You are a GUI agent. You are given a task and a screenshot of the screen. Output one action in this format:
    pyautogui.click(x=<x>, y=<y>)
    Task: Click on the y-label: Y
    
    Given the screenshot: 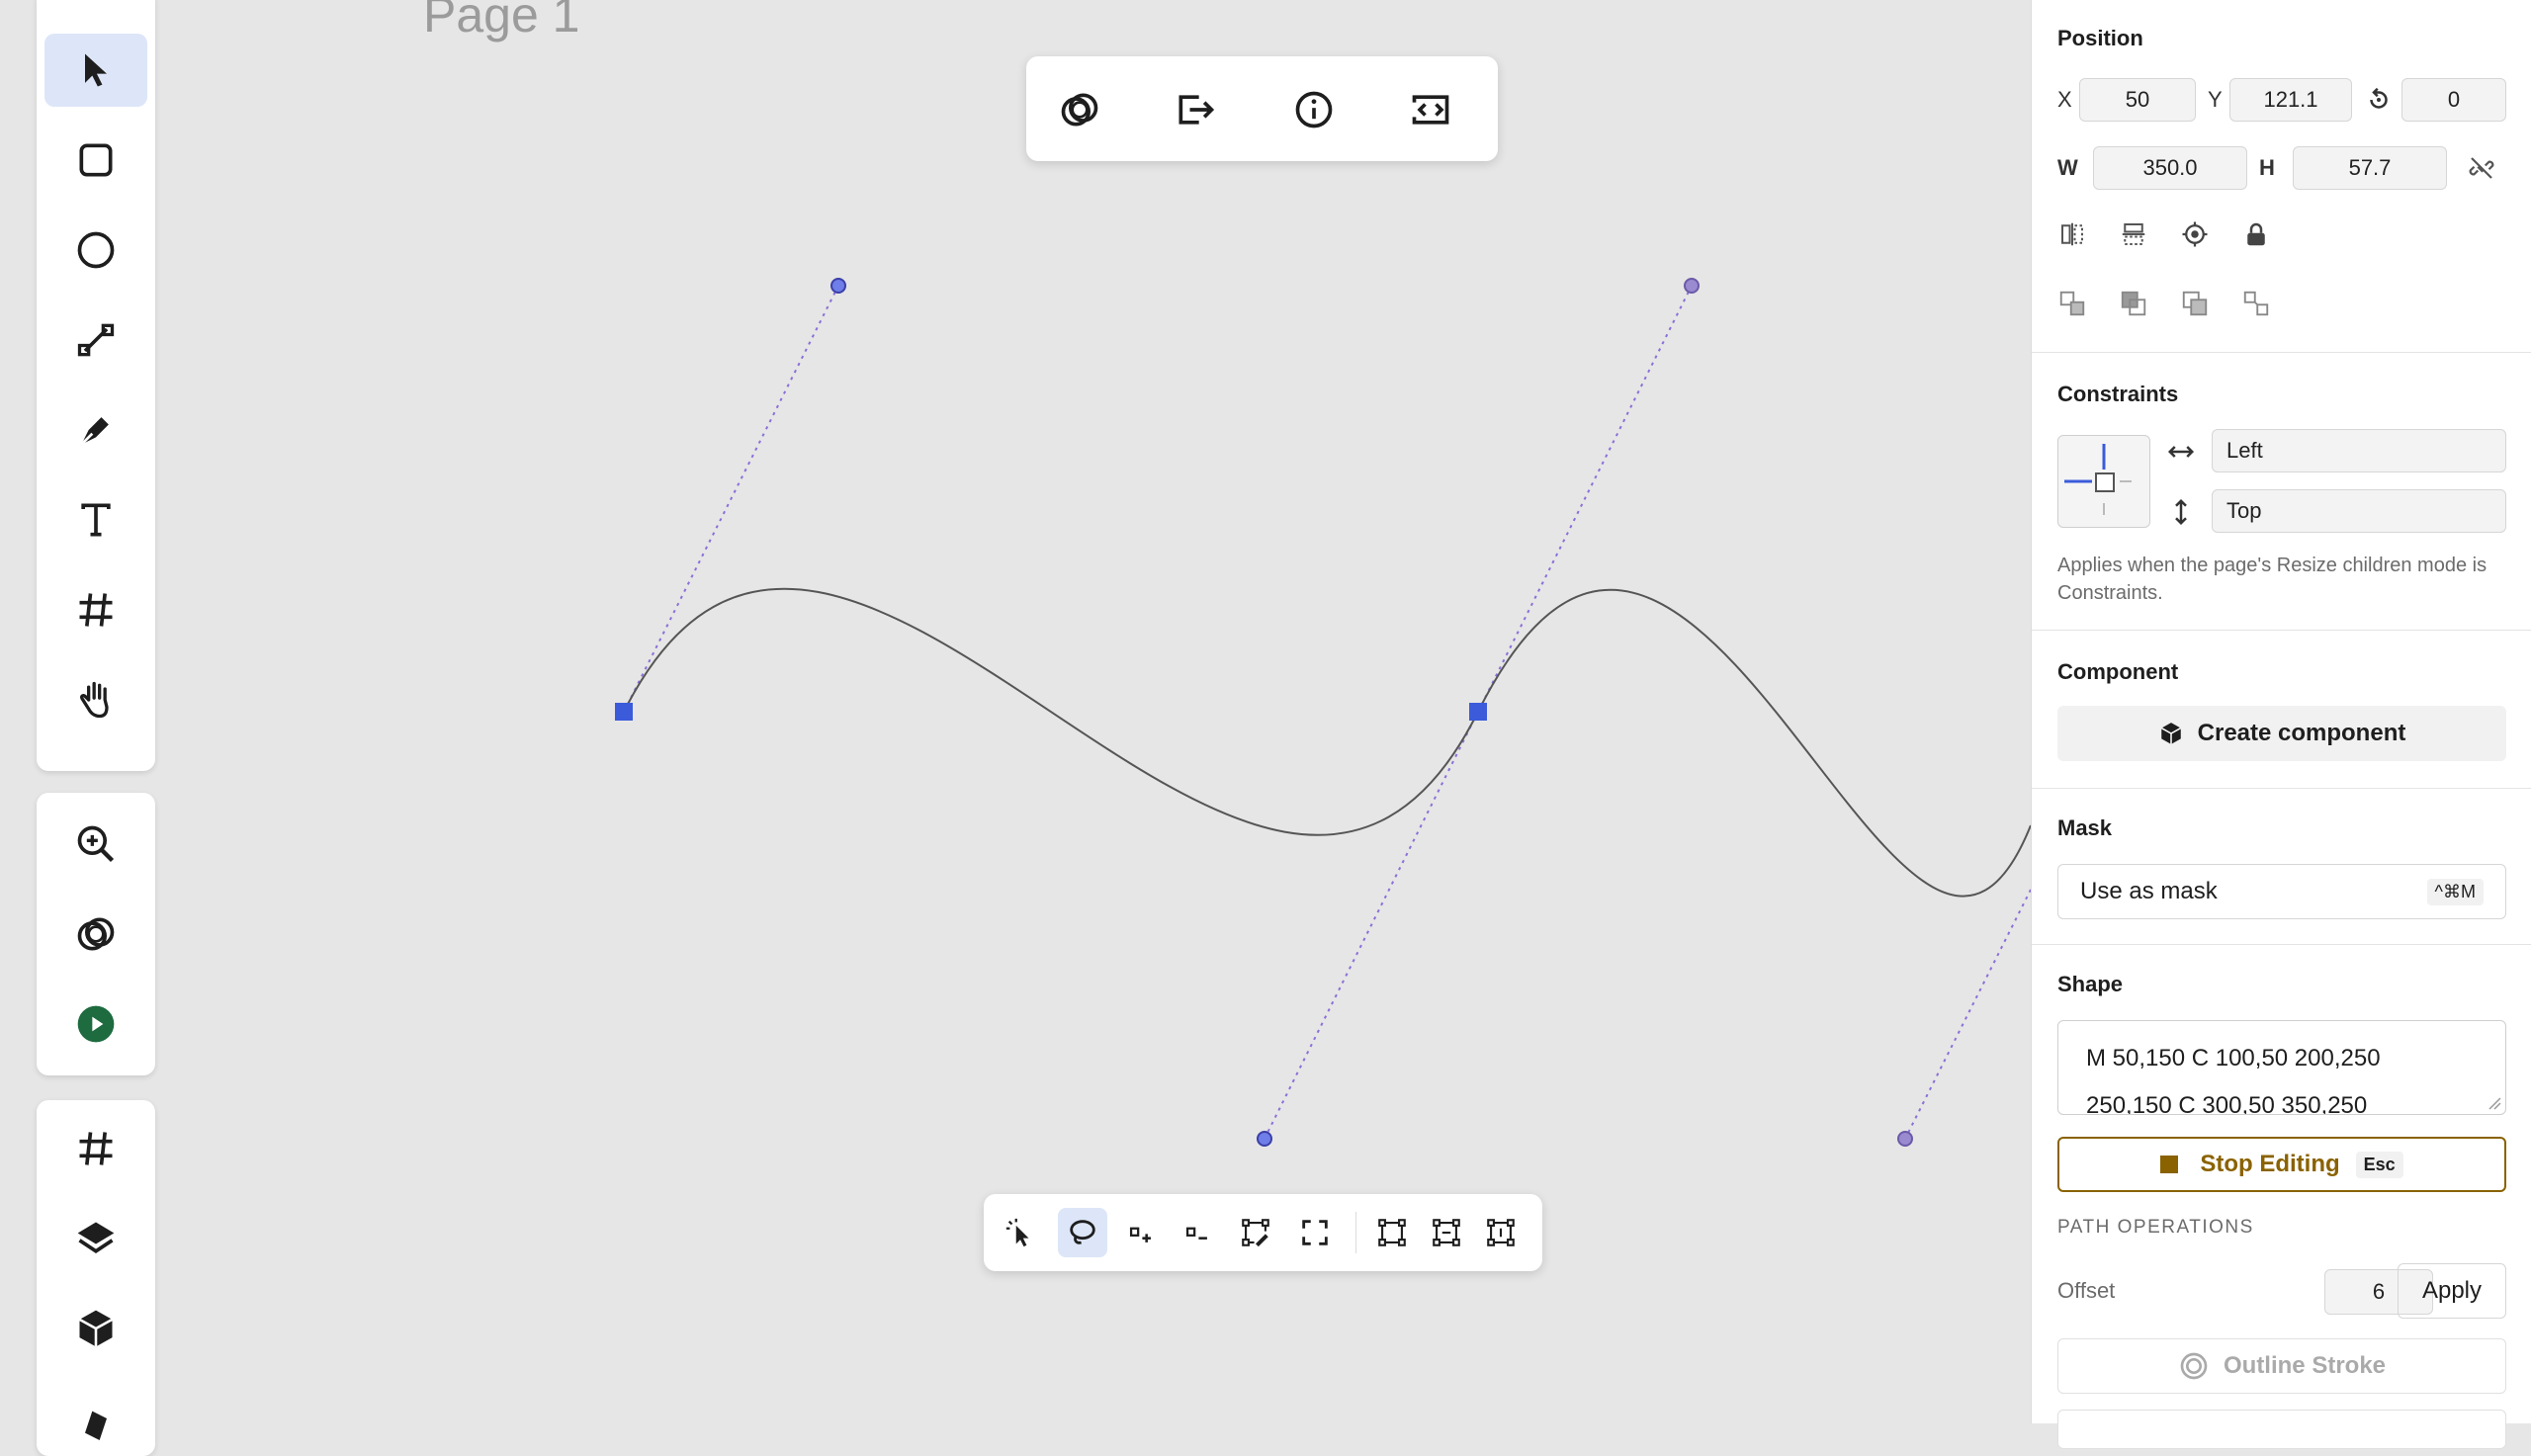 What is the action you would take?
    pyautogui.click(x=2215, y=99)
    